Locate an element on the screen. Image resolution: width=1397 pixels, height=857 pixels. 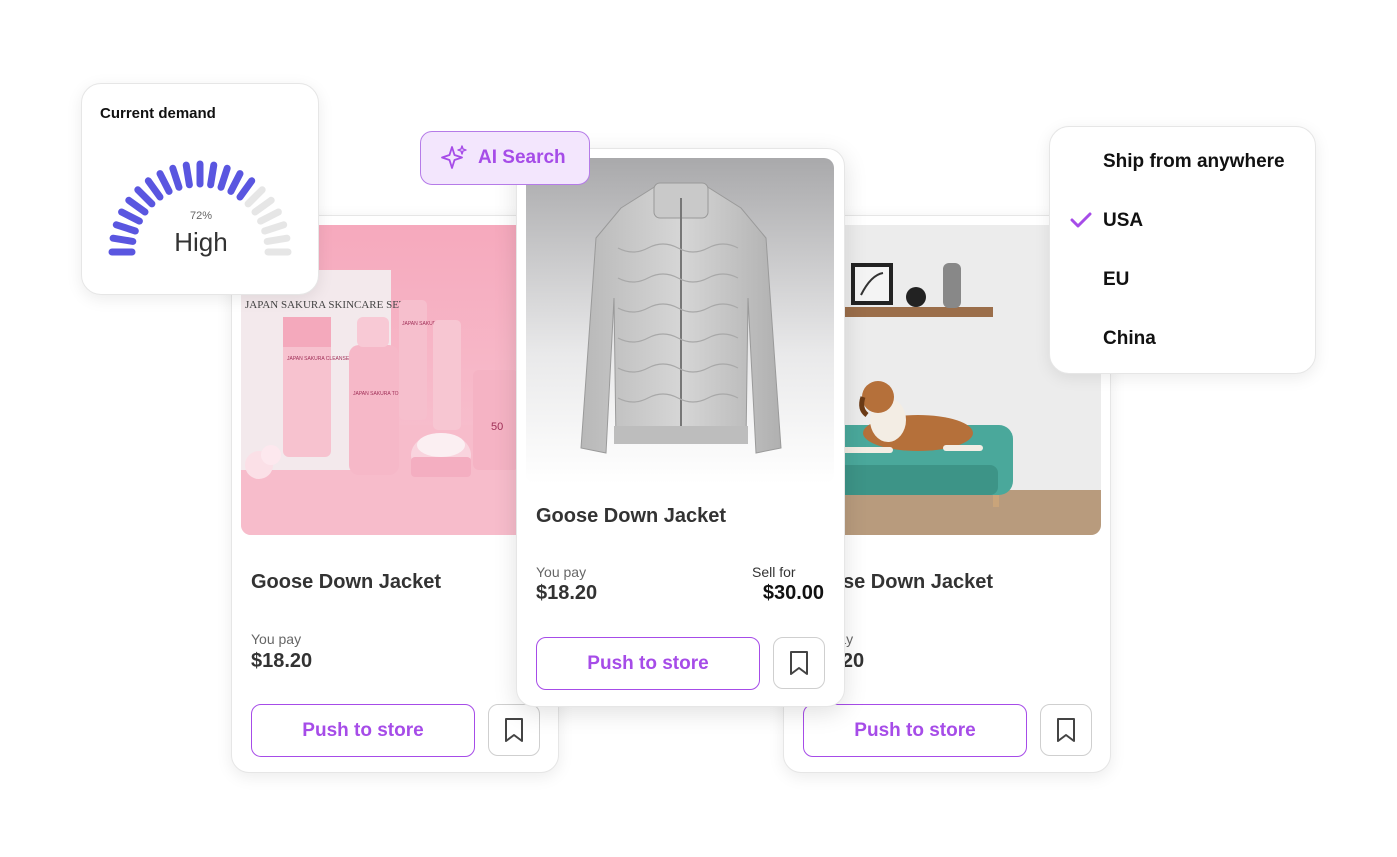
checkmark-icon is located at coordinates (1081, 220).